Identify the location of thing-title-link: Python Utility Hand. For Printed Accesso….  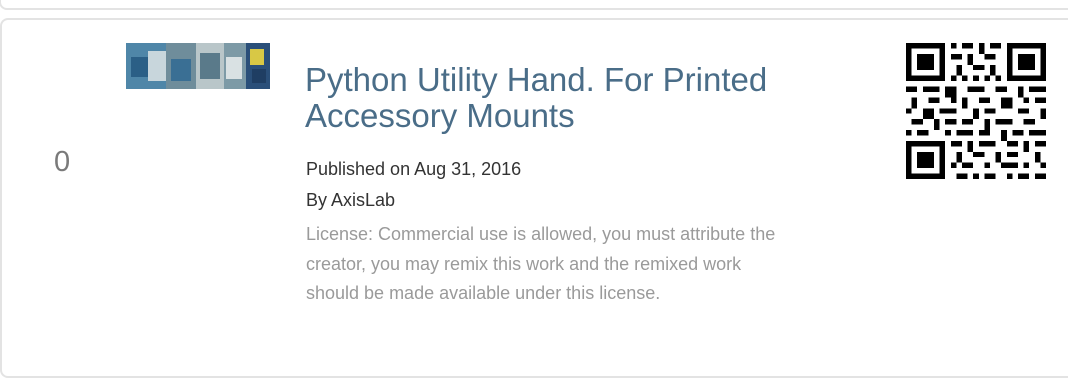
(540, 98).